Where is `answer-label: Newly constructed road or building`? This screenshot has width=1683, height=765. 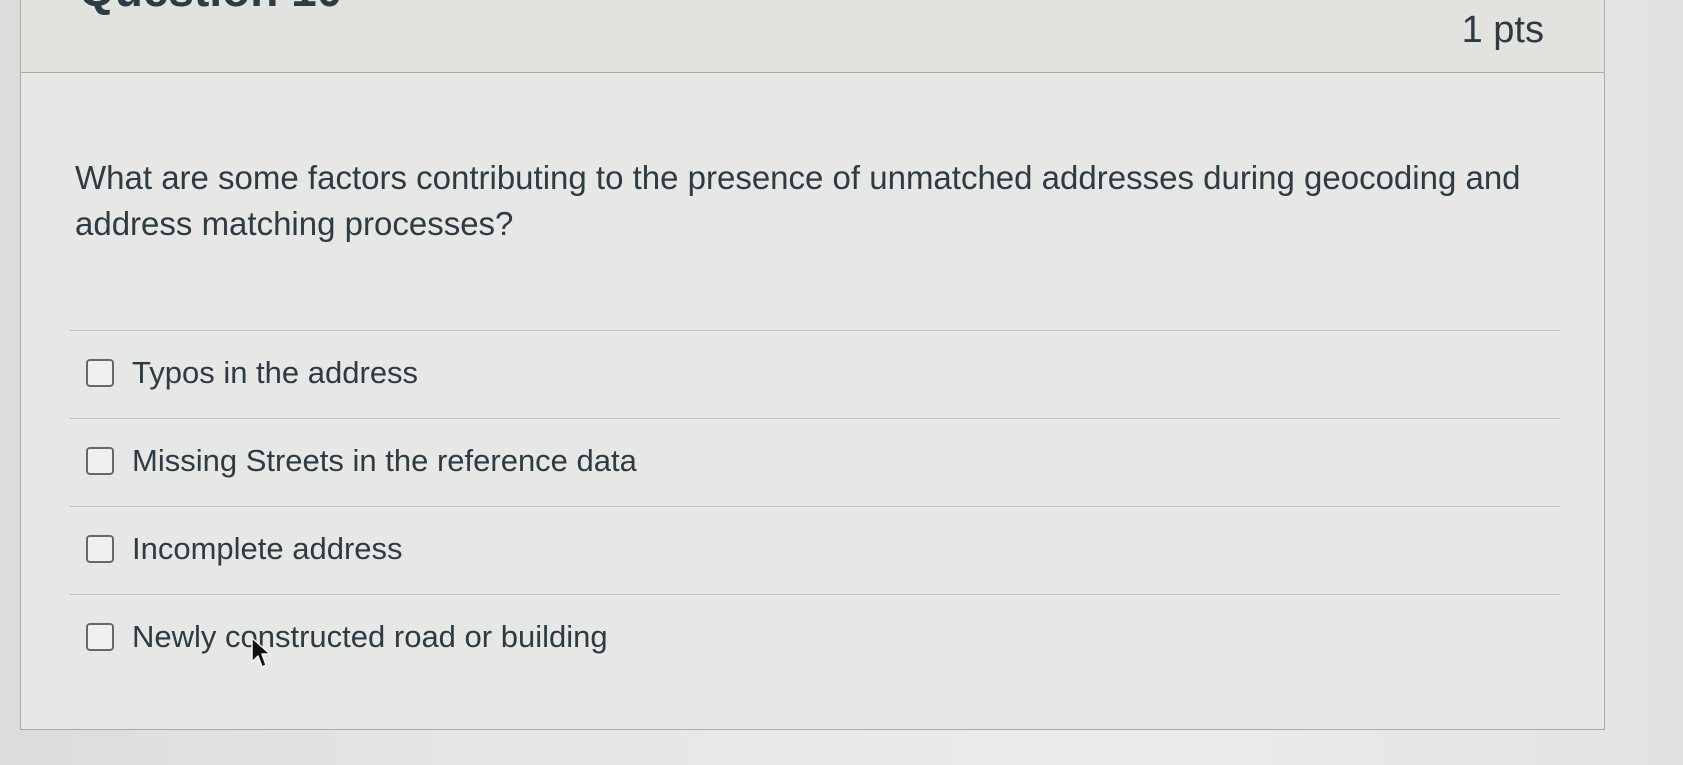 answer-label: Newly constructed road or building is located at coordinates (370, 637).